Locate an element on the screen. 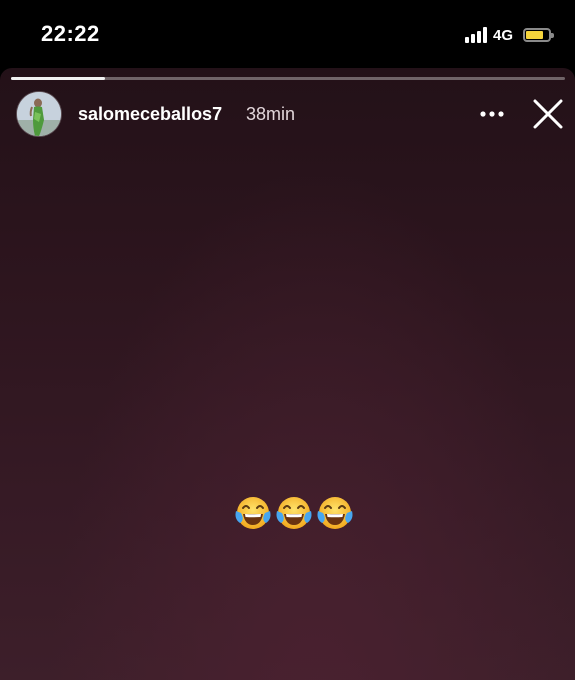  more-options-button is located at coordinates (492, 114).